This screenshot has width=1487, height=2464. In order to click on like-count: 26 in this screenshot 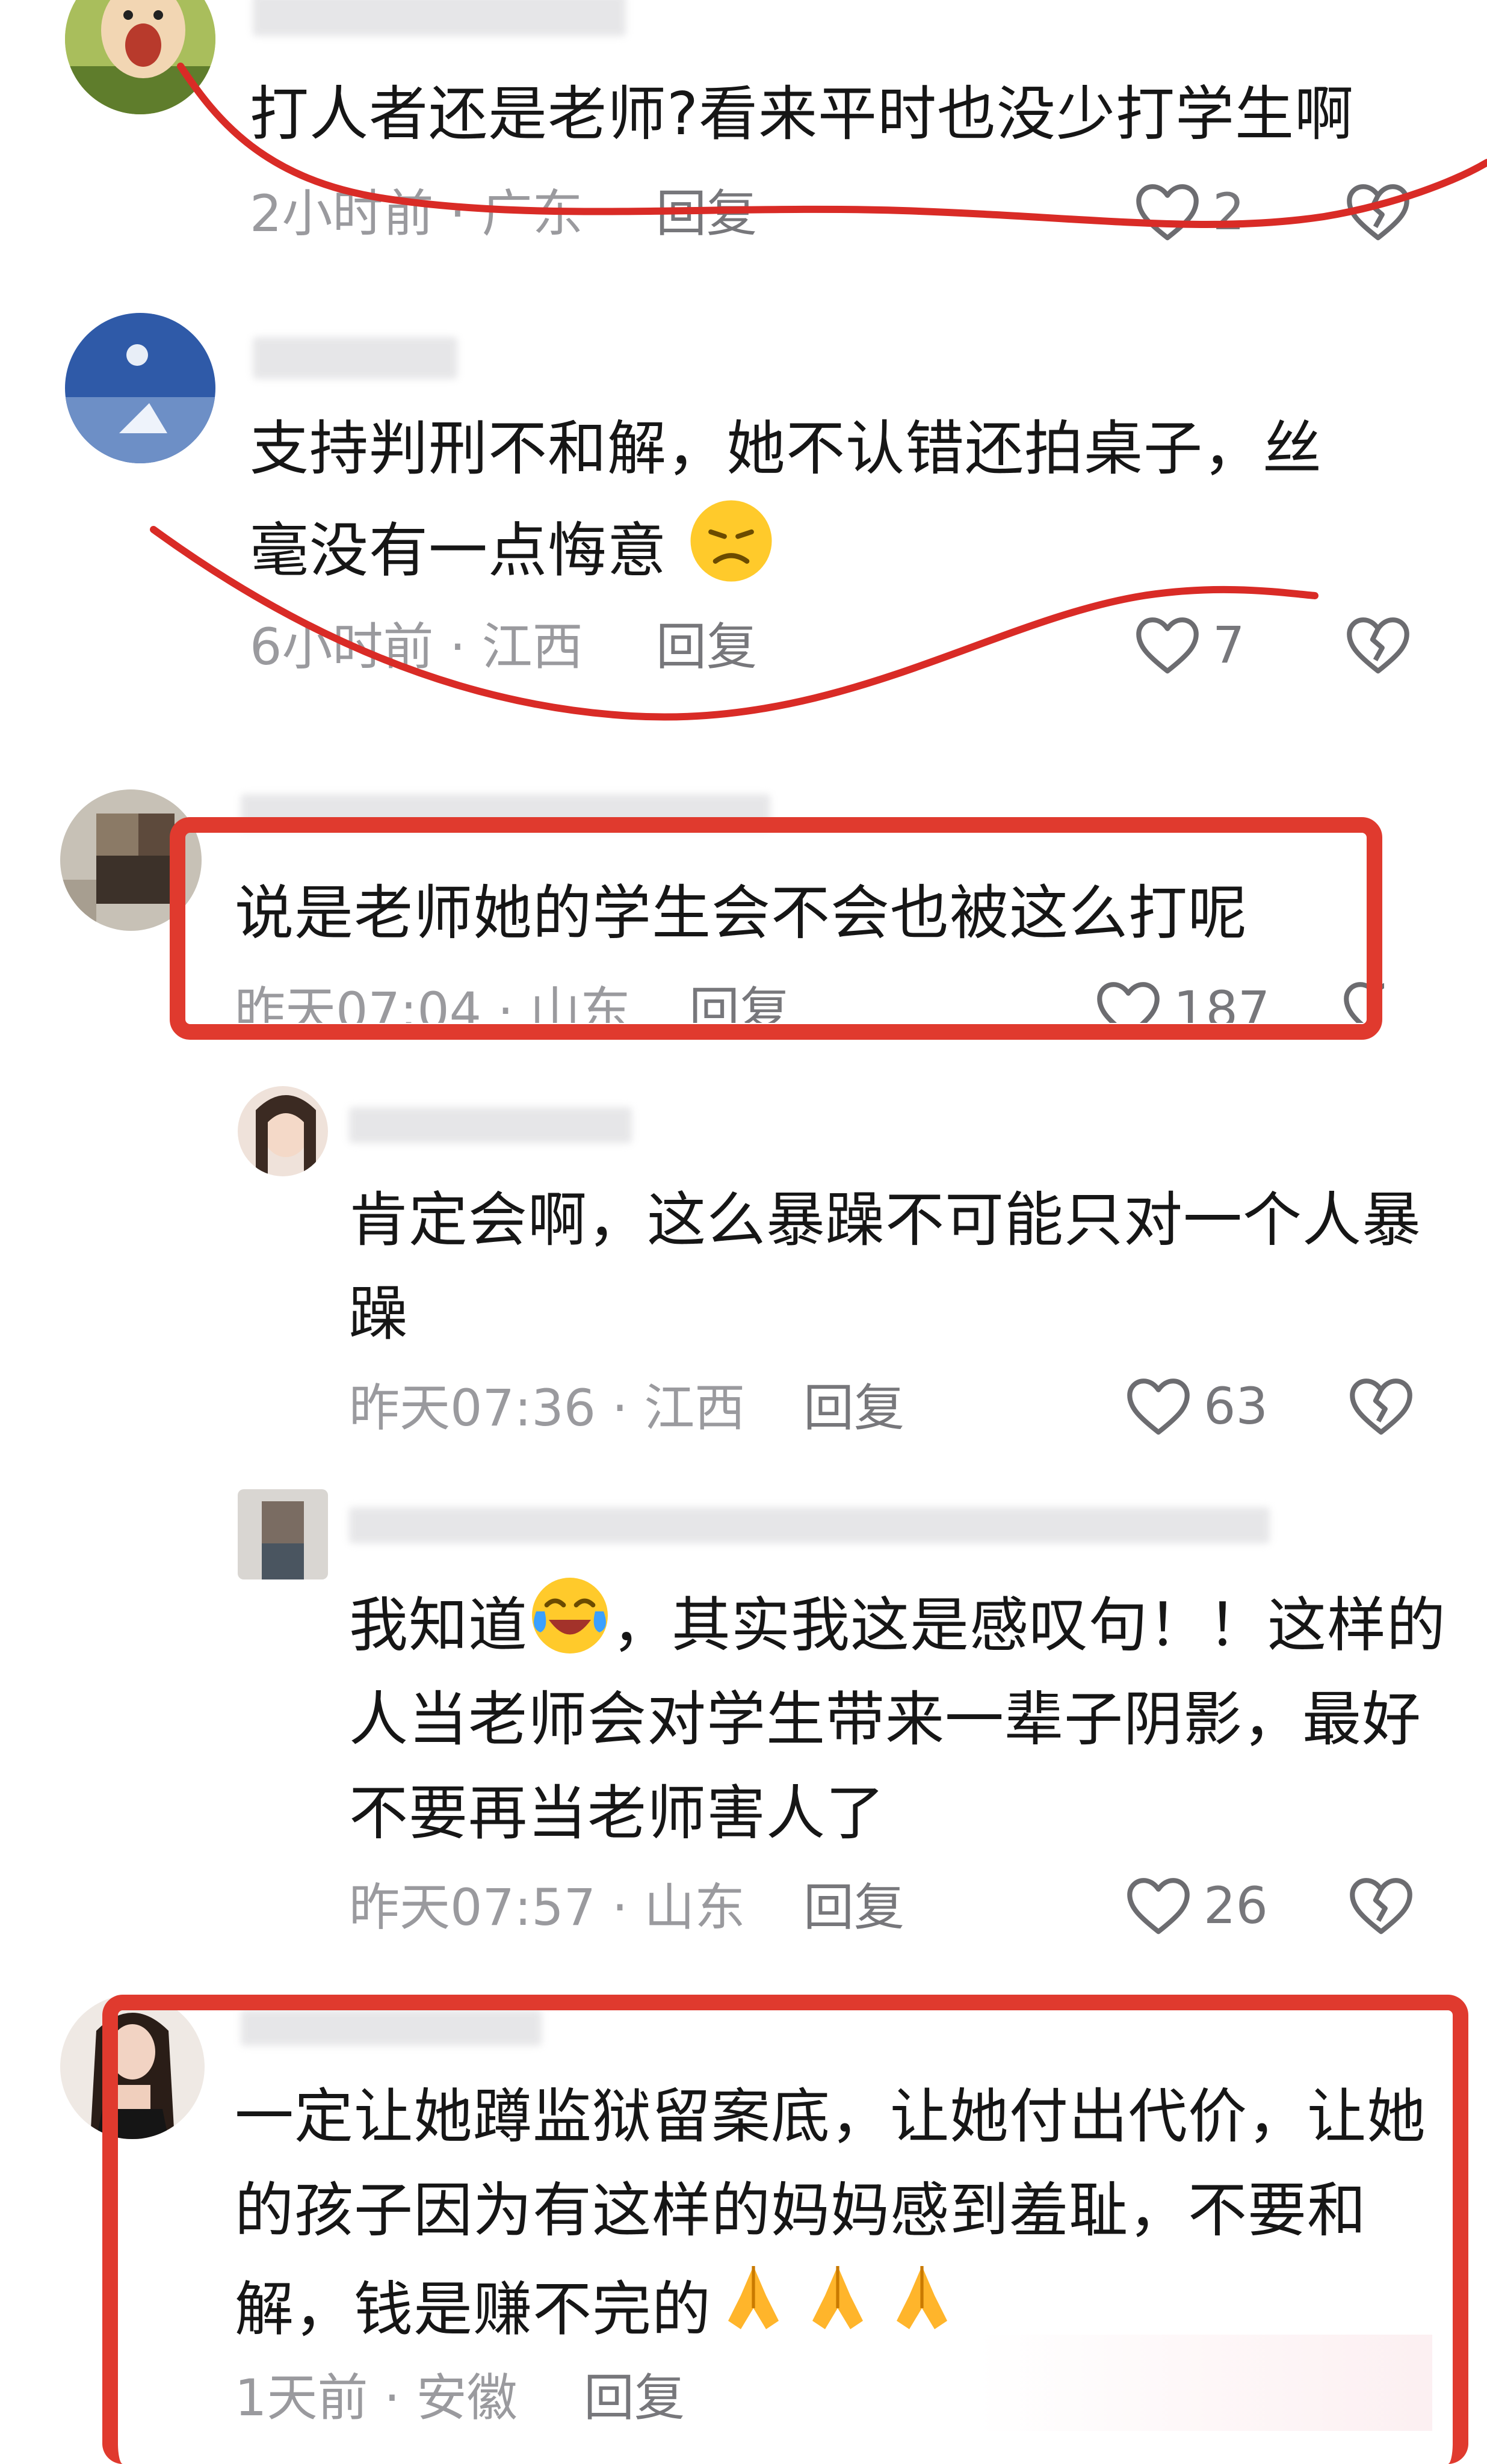, I will do `click(1236, 1905)`.